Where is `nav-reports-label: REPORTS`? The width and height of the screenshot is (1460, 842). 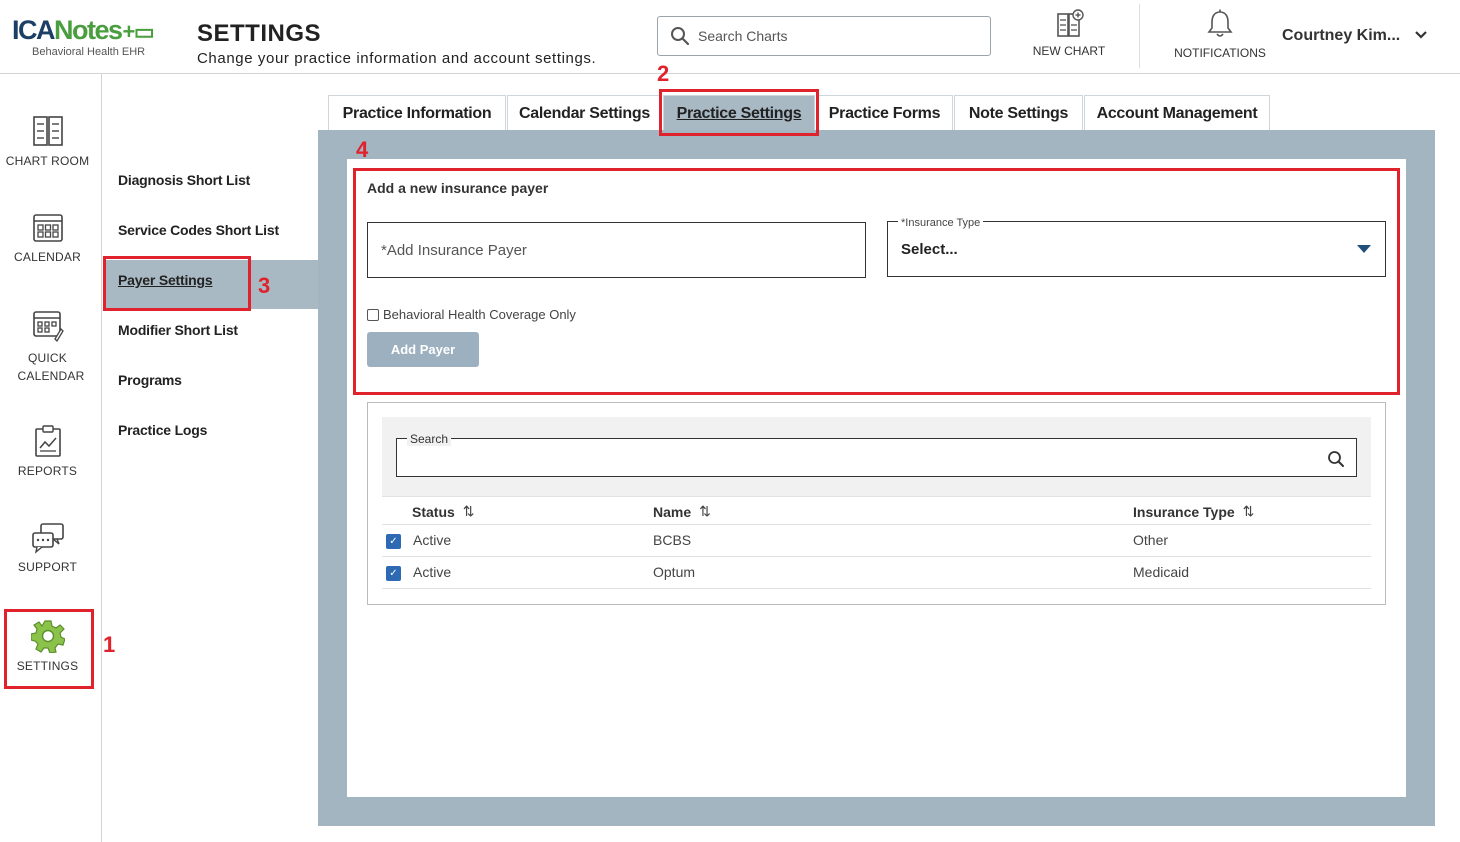
nav-reports-label: REPORTS is located at coordinates (47, 471).